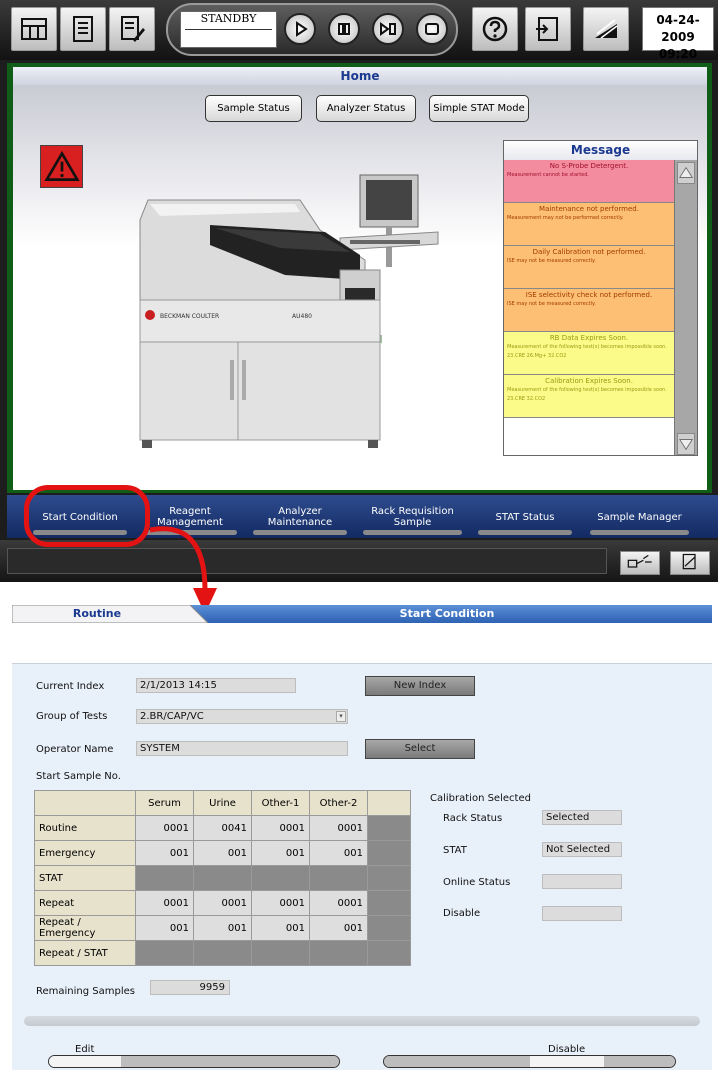 Image resolution: width=718 pixels, height=1070 pixels. I want to click on menu-analyzer-maintenance: Analyzer Maintenance, so click(300, 517).